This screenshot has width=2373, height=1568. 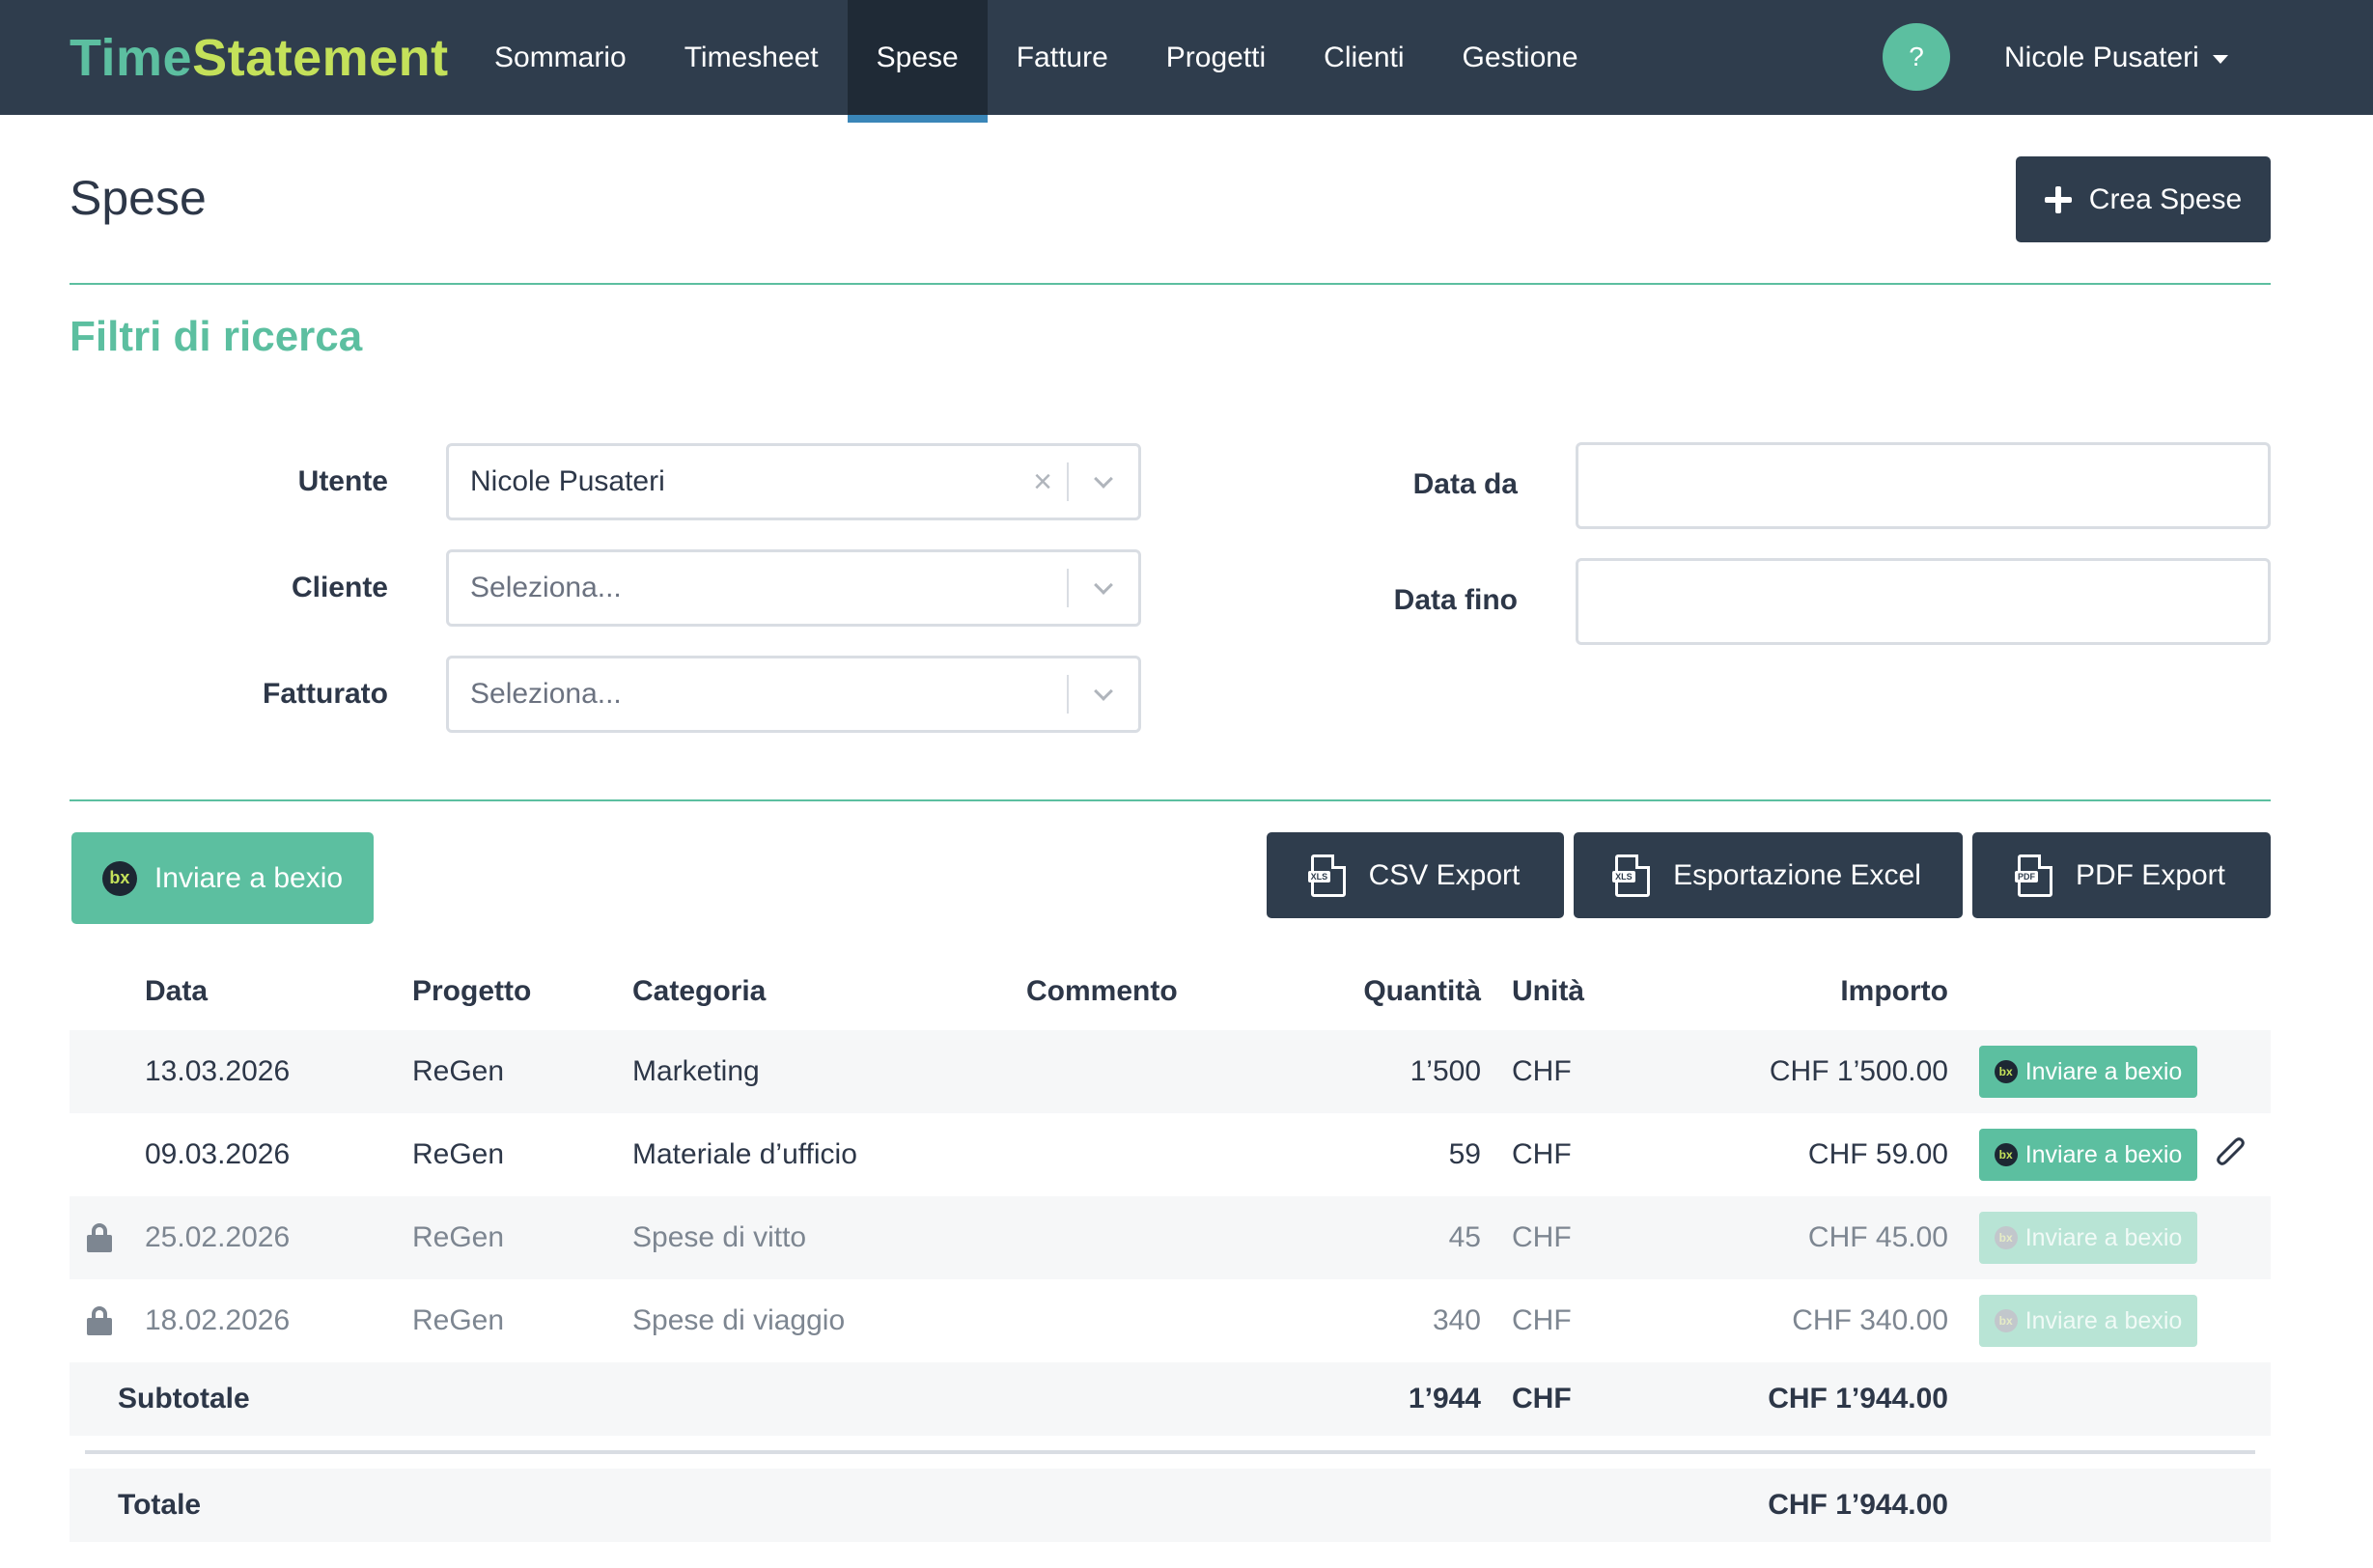 I want to click on user-menu: Nicole Pusateri, so click(x=2116, y=58).